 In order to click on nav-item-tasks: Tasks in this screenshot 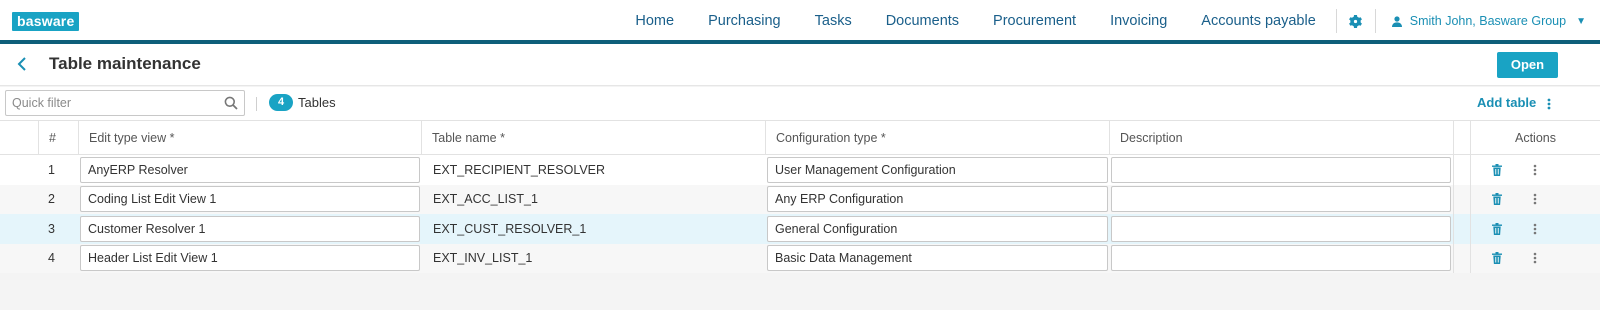, I will do `click(833, 21)`.